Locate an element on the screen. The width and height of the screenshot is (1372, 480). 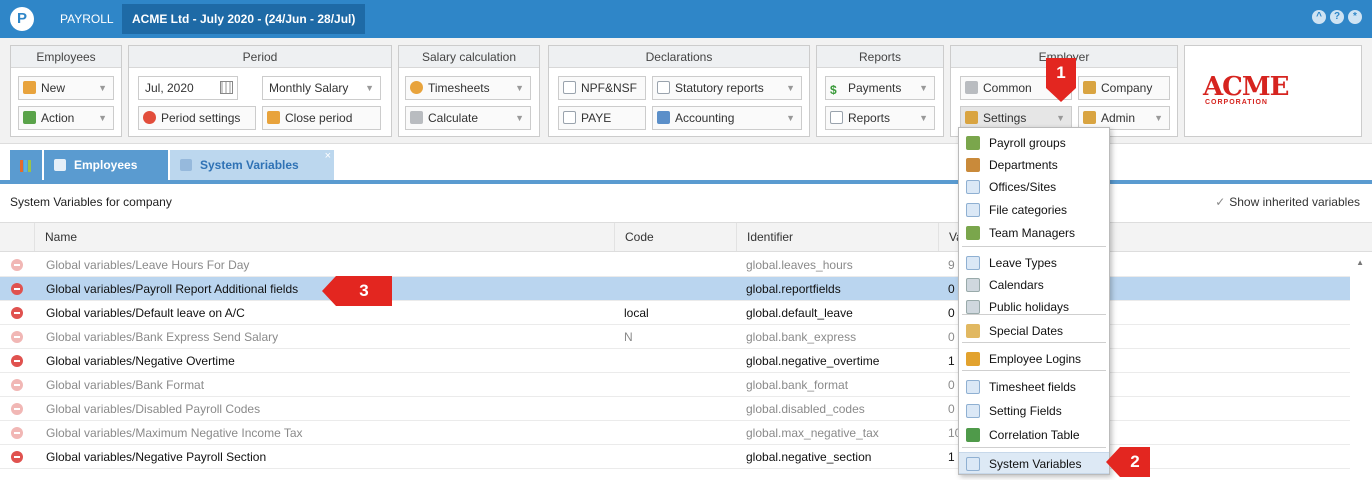
column-header-name: Name is located at coordinates (324, 237).